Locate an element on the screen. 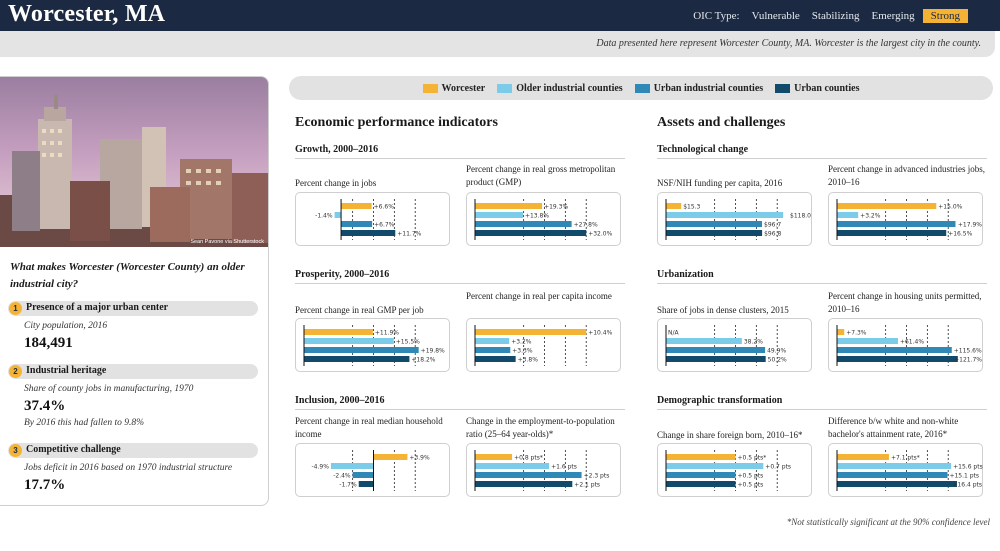  criterion-3-header: 3 Competitive challenge is located at coordinates (133, 450).